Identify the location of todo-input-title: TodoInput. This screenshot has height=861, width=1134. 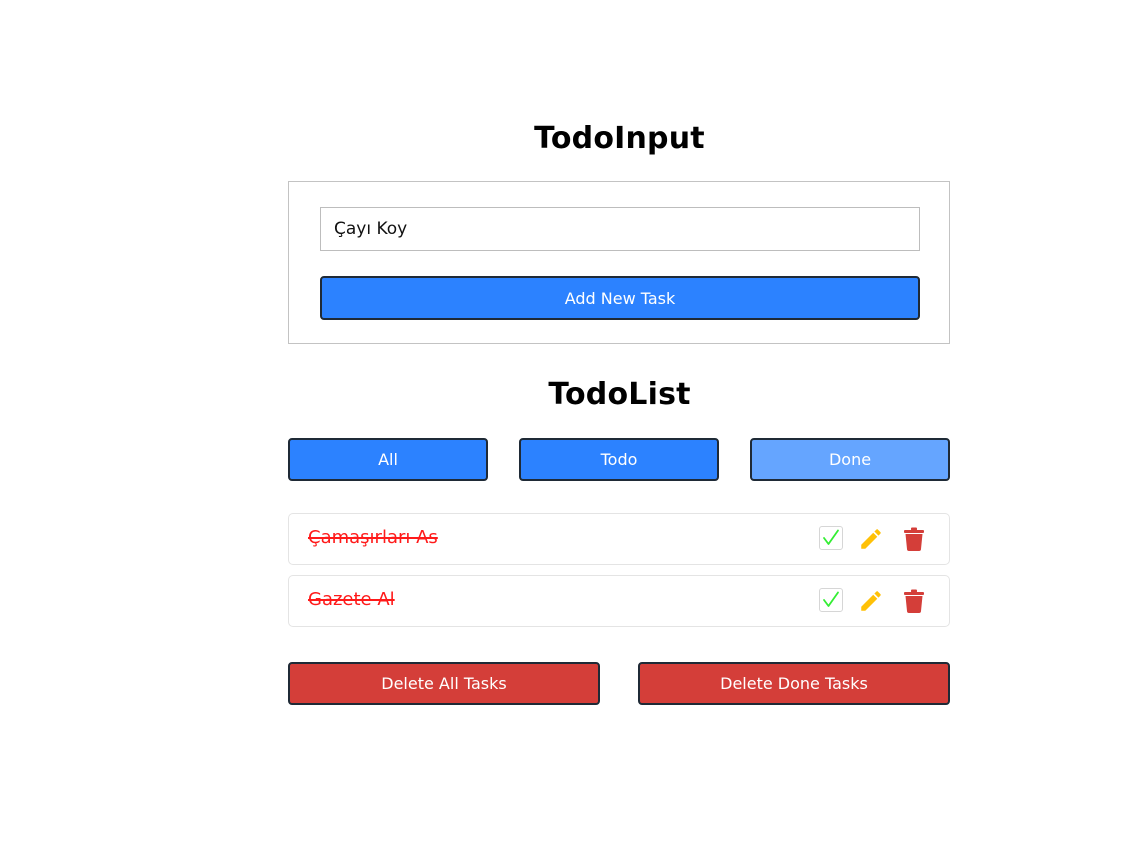
(619, 138).